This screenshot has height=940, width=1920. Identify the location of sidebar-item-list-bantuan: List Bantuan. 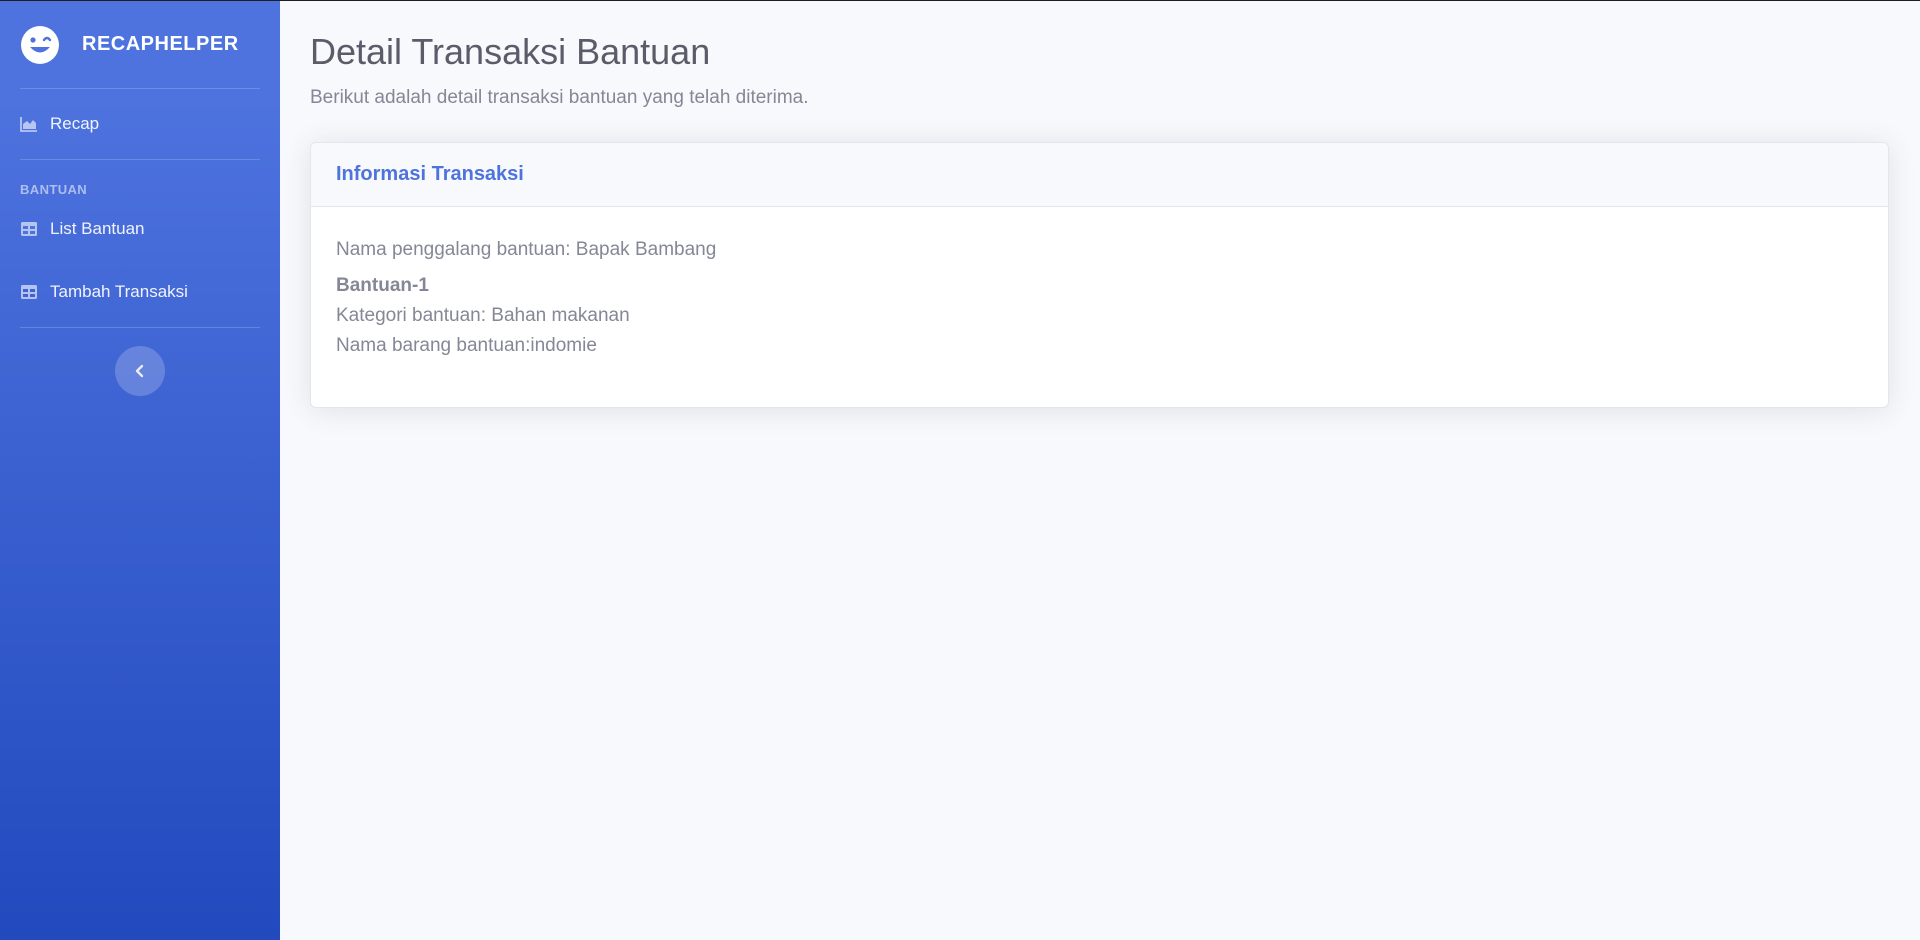
(140, 229).